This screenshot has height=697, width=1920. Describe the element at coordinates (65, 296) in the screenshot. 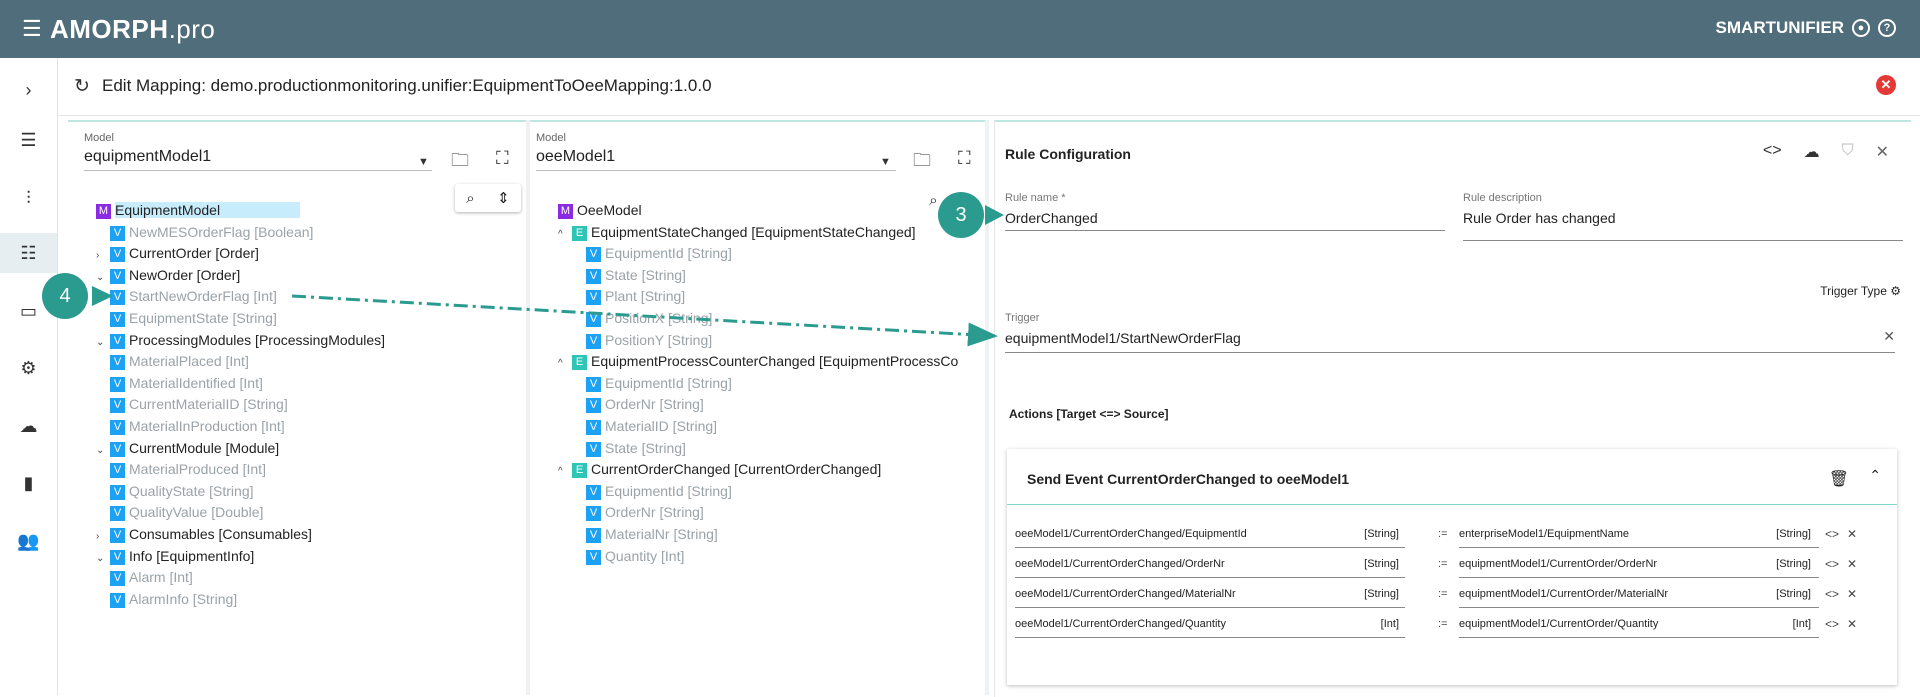

I see `step-badge-4: 4` at that location.